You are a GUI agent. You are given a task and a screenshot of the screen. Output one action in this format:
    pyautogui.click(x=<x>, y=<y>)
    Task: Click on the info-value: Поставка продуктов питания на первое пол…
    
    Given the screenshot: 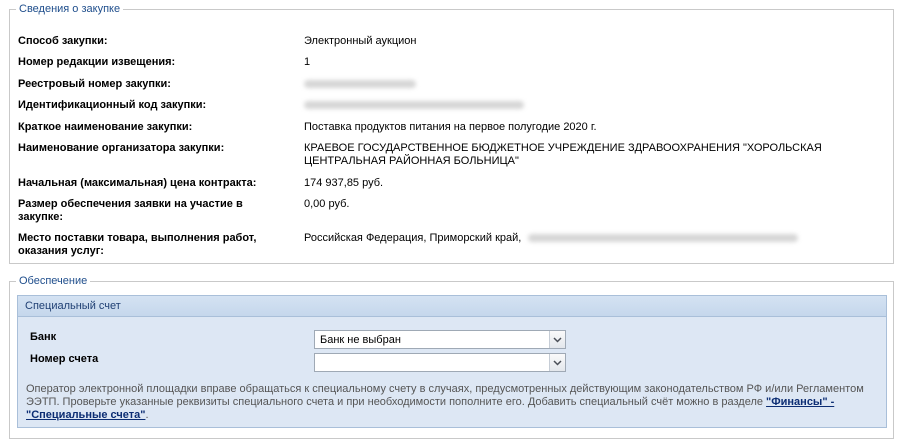 What is the action you would take?
    pyautogui.click(x=450, y=127)
    